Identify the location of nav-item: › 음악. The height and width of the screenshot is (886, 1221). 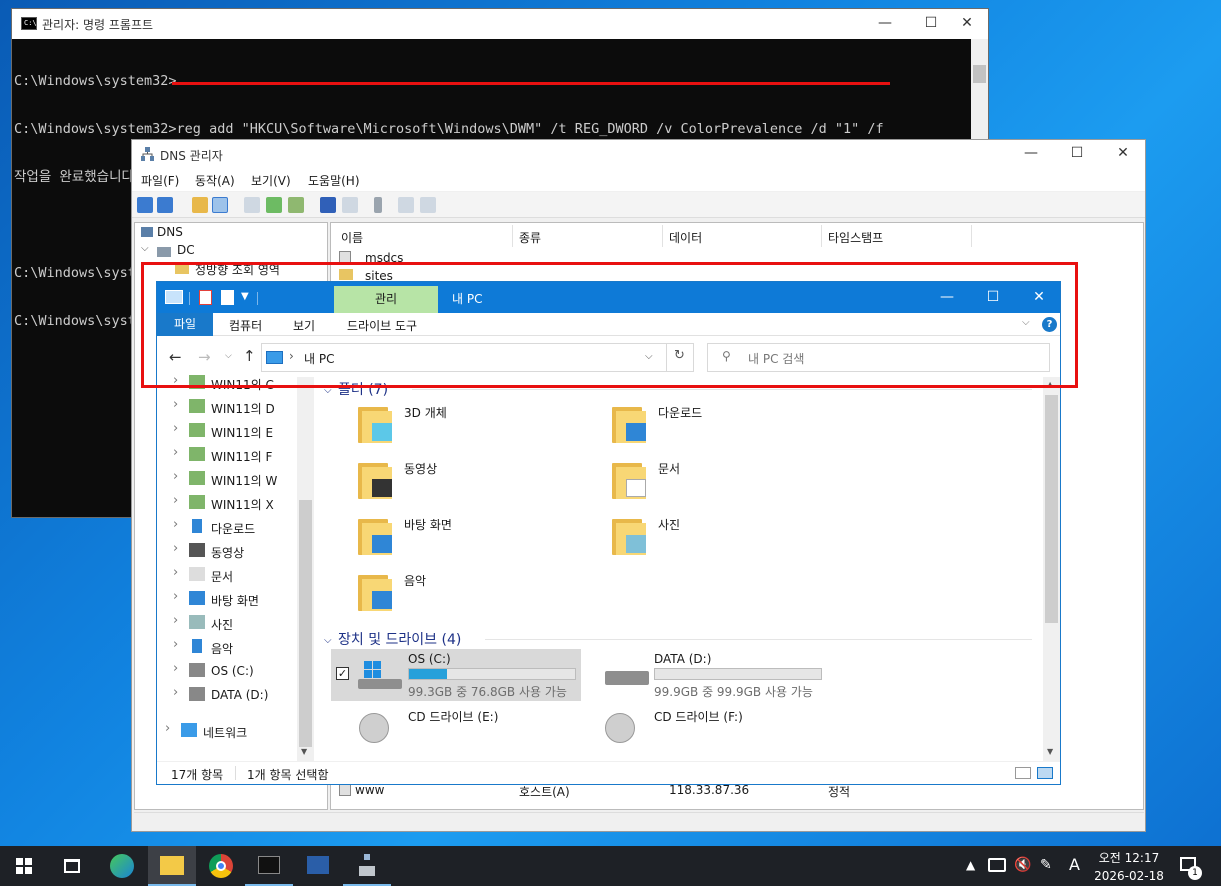
(227, 647).